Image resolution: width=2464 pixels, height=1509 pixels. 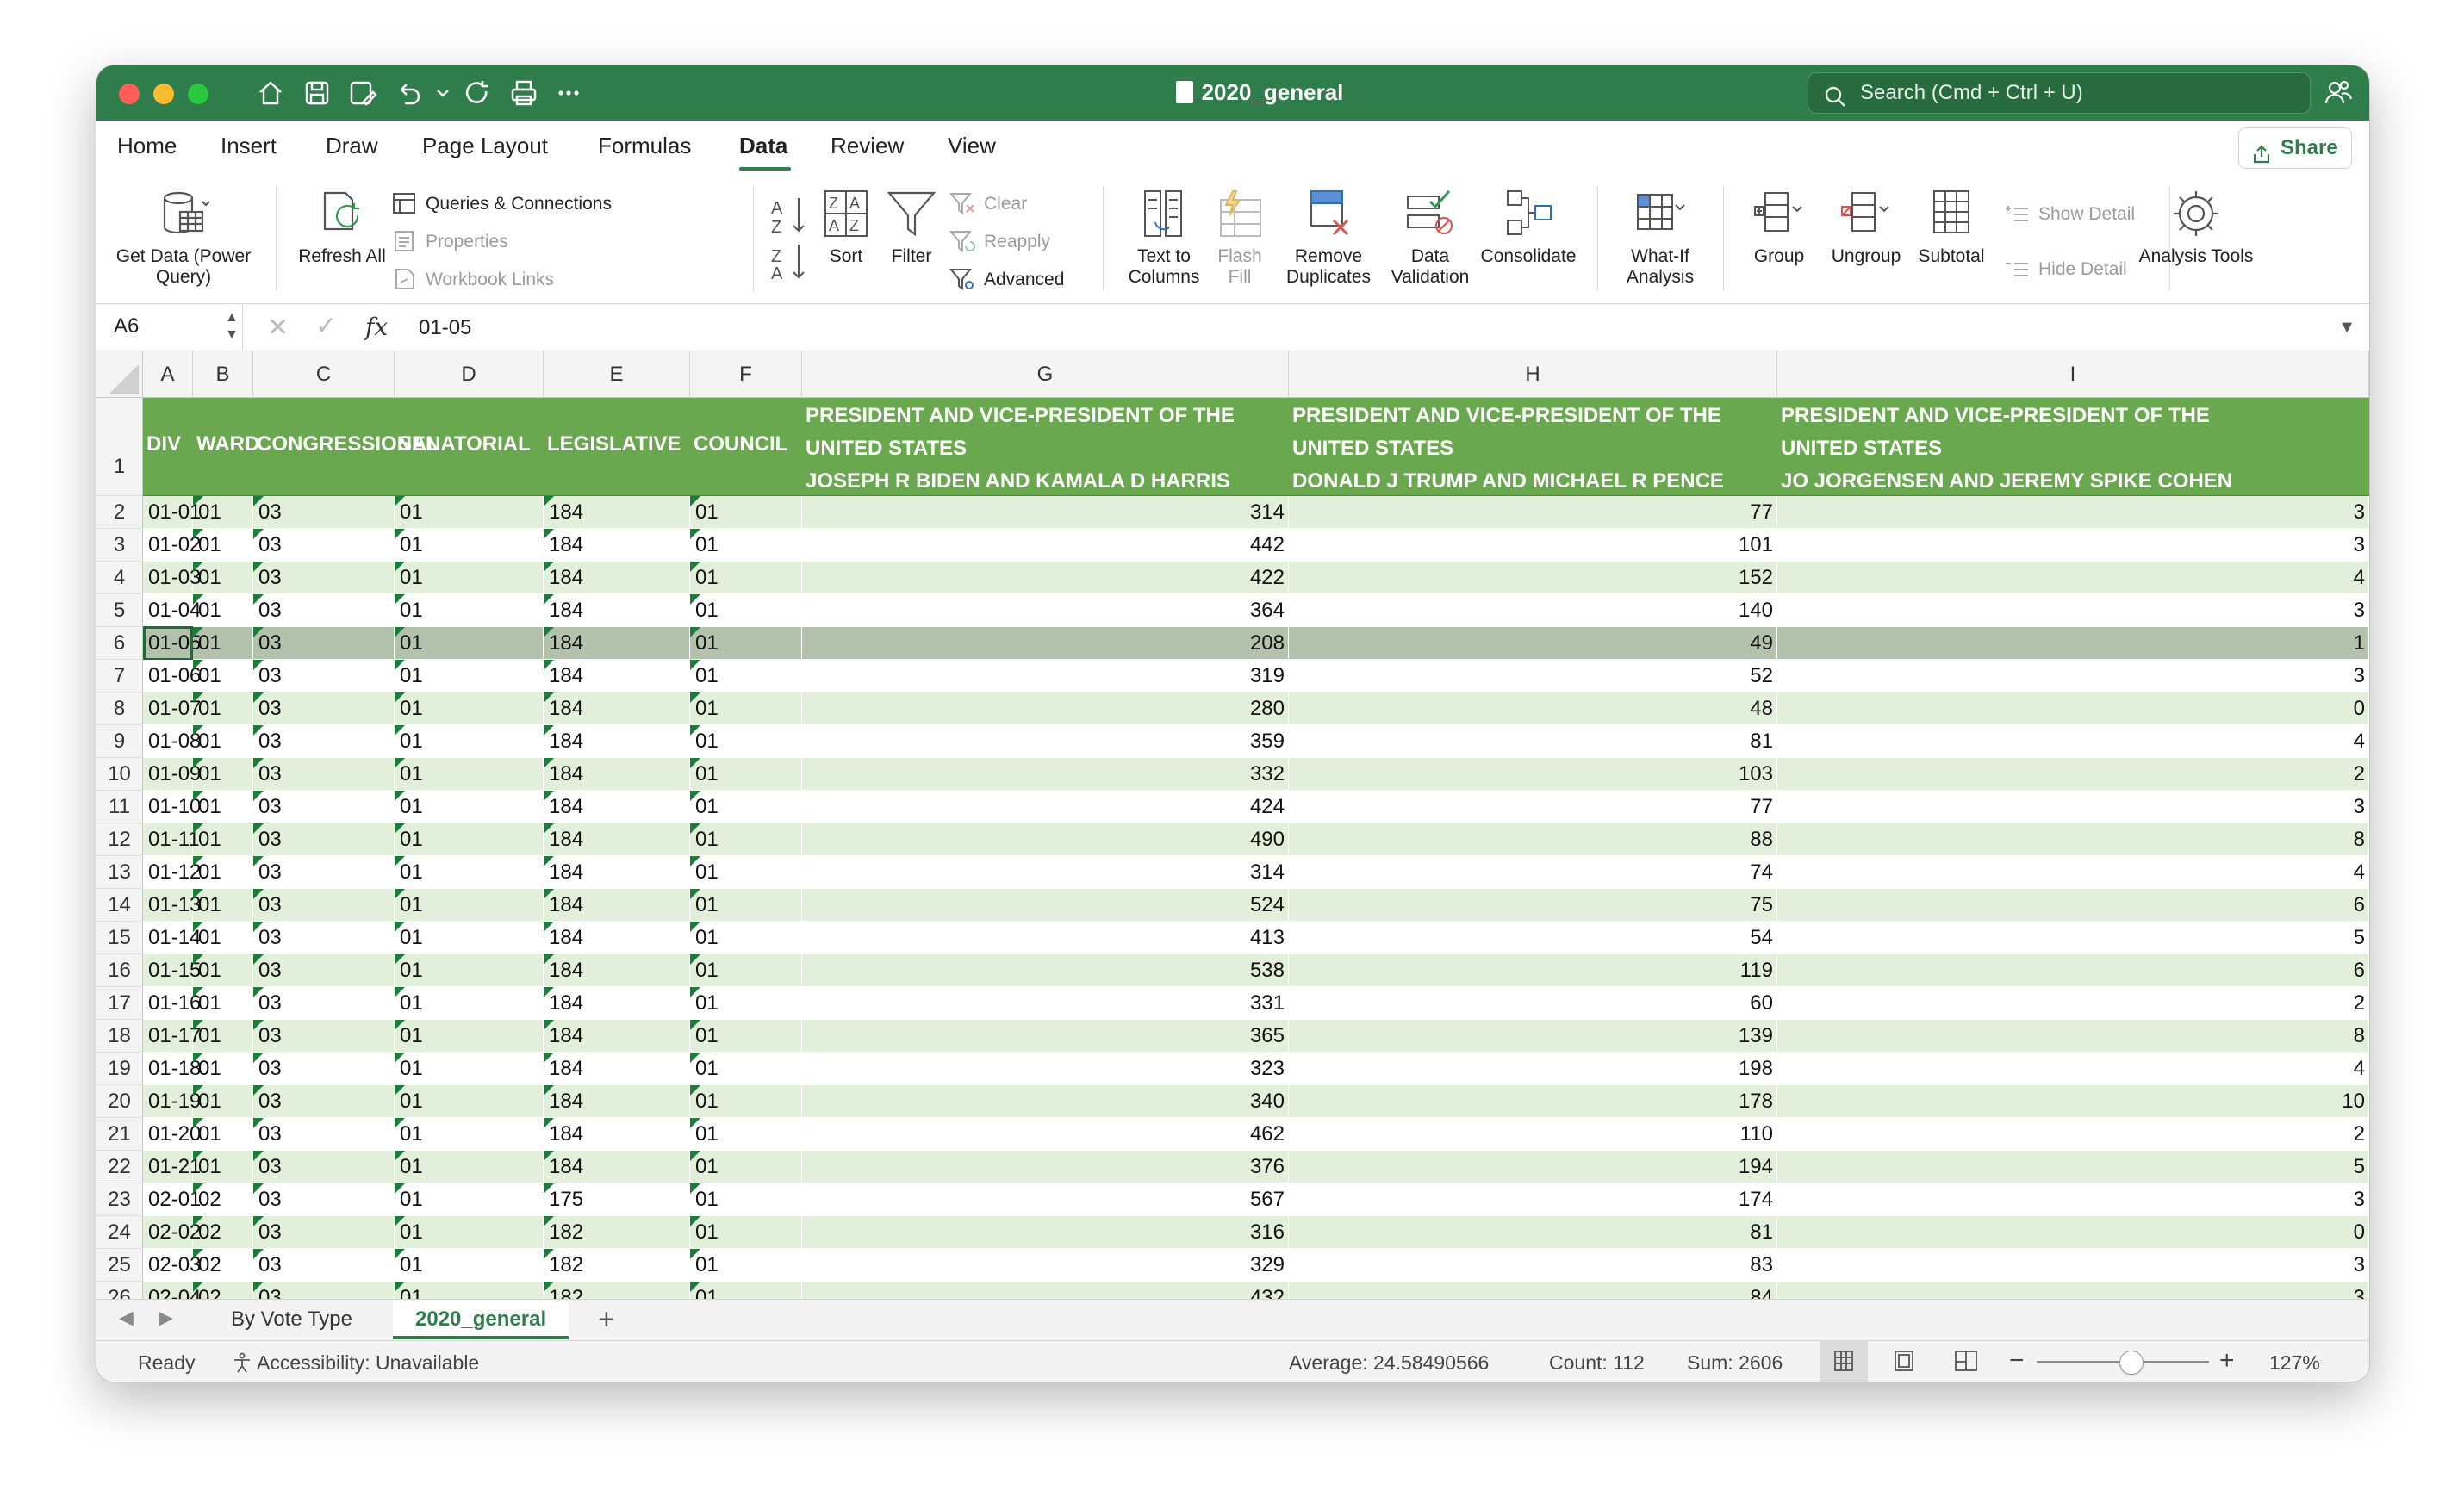 I want to click on cell-jorgensen-cohen: 1, so click(x=2073, y=643).